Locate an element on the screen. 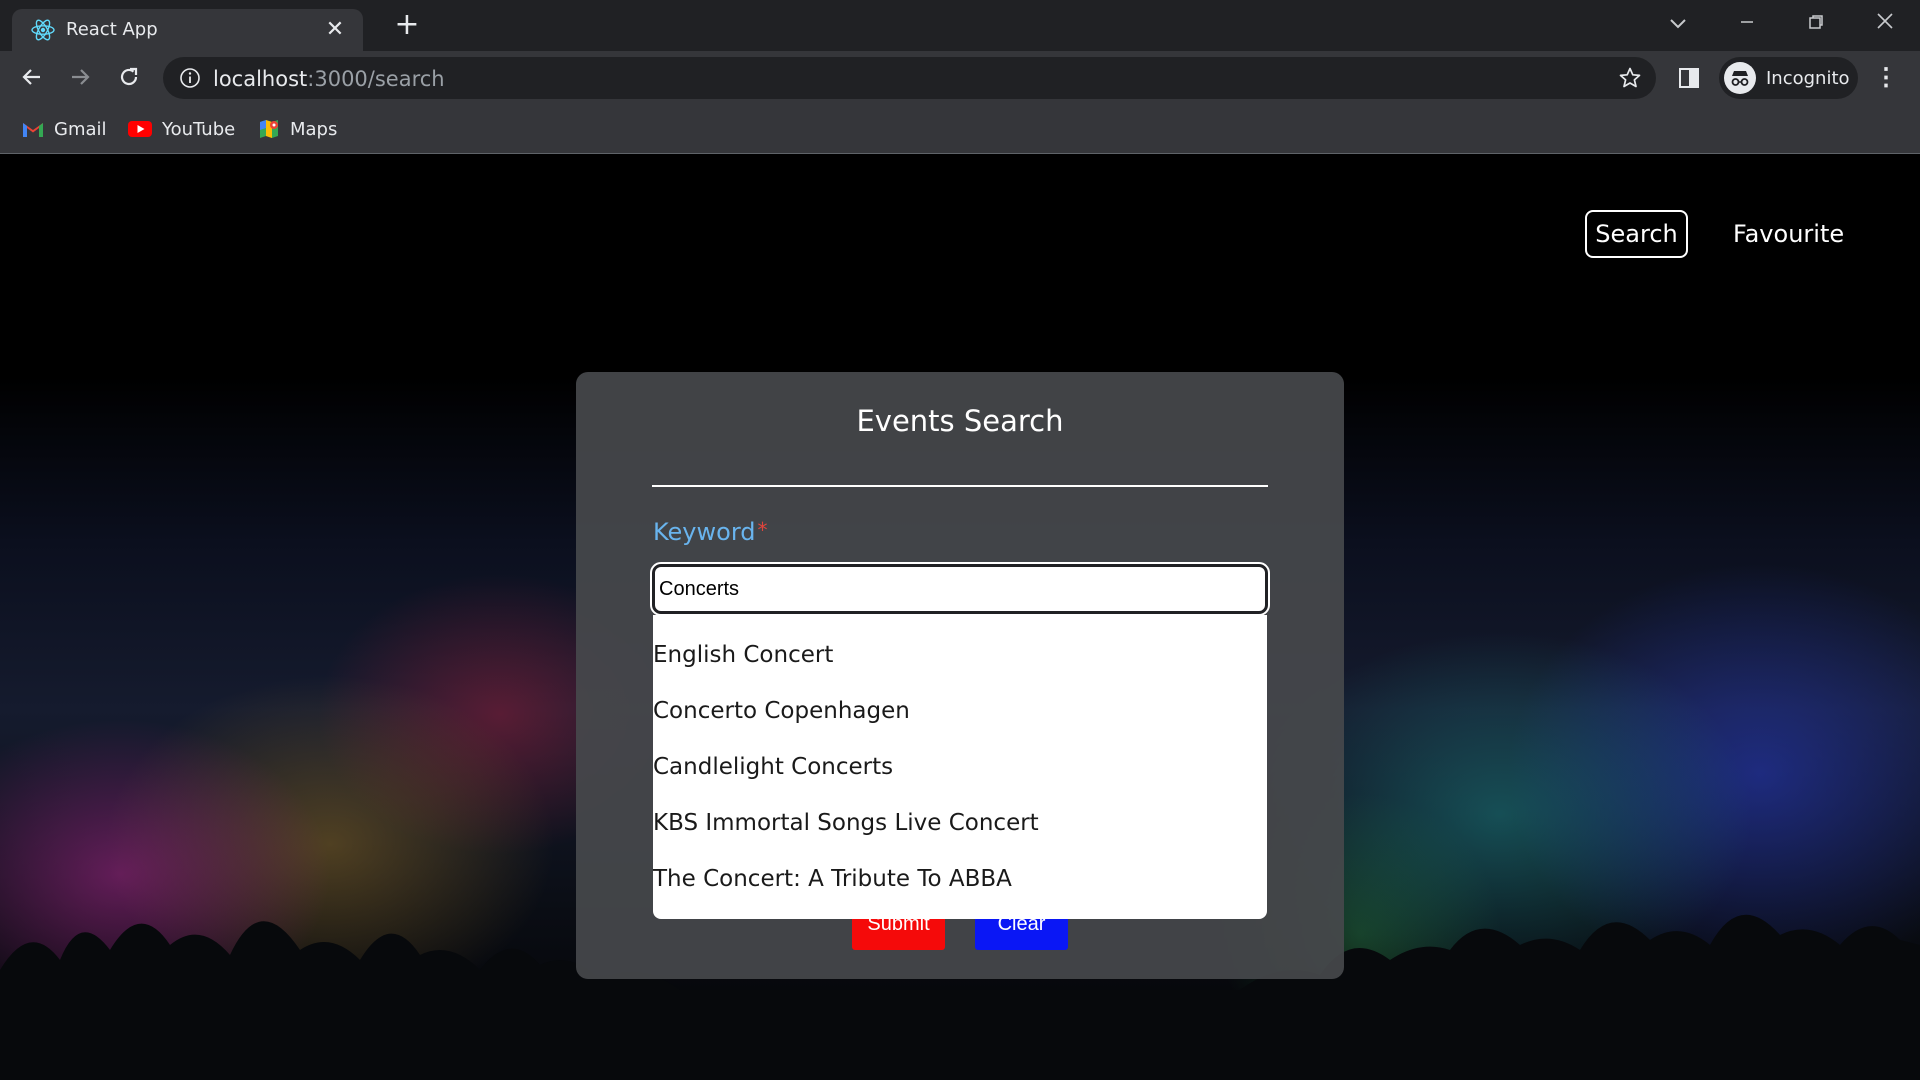  minimize-icon is located at coordinates (1747, 23).